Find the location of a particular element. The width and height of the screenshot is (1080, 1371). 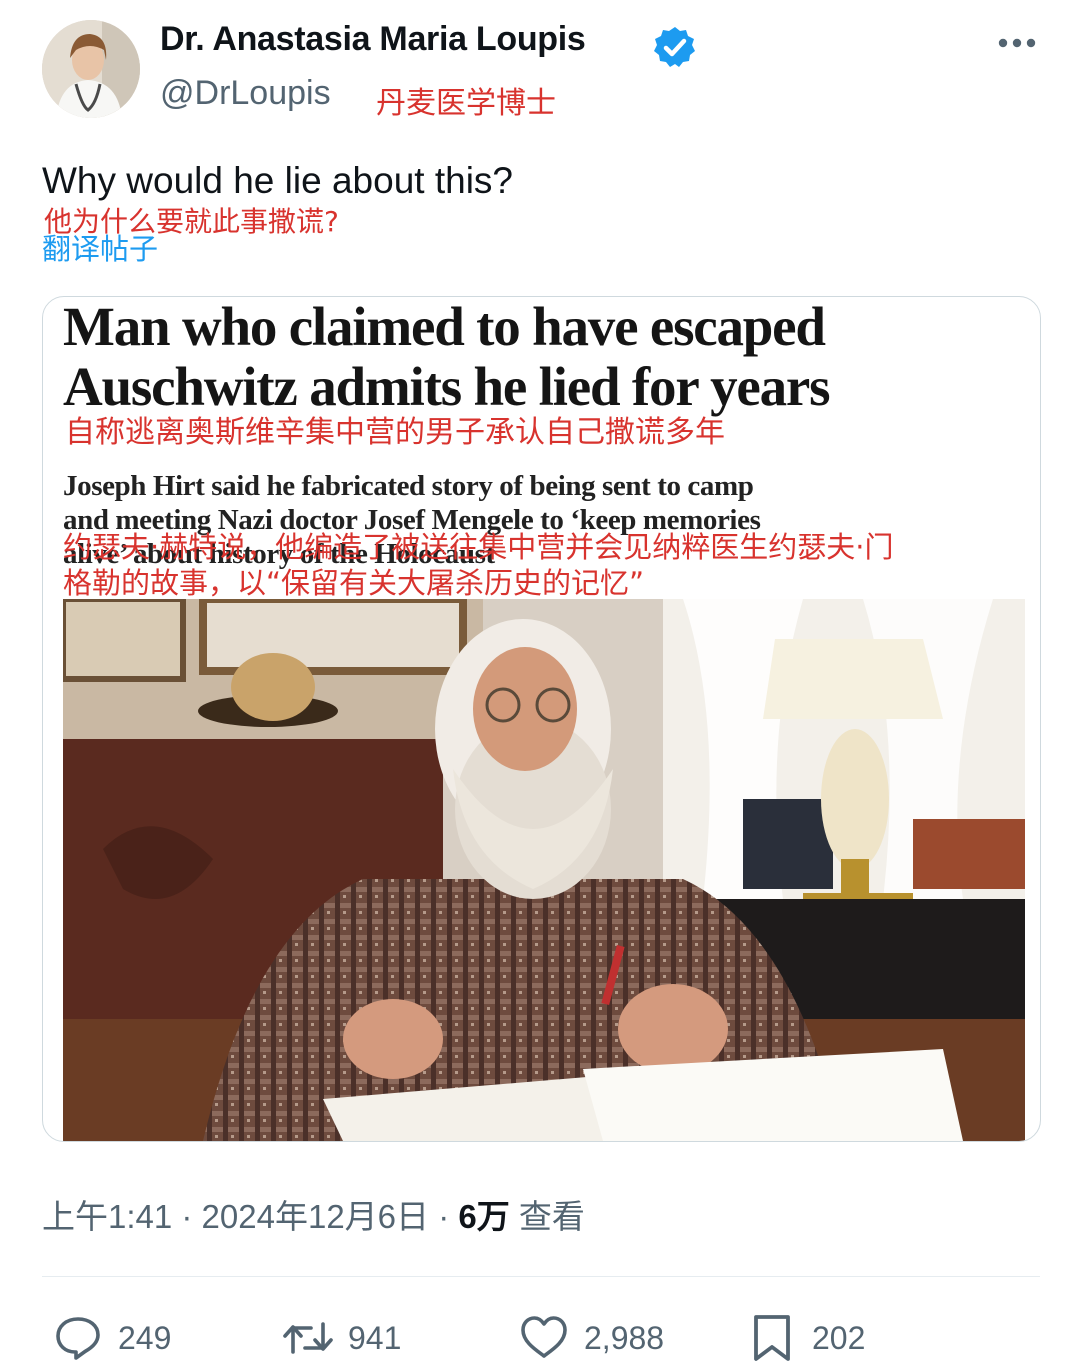

media-headline-translation: 自称逃离奥斯维辛集中营的男子承认自己撒谎多年 is located at coordinates (395, 432).